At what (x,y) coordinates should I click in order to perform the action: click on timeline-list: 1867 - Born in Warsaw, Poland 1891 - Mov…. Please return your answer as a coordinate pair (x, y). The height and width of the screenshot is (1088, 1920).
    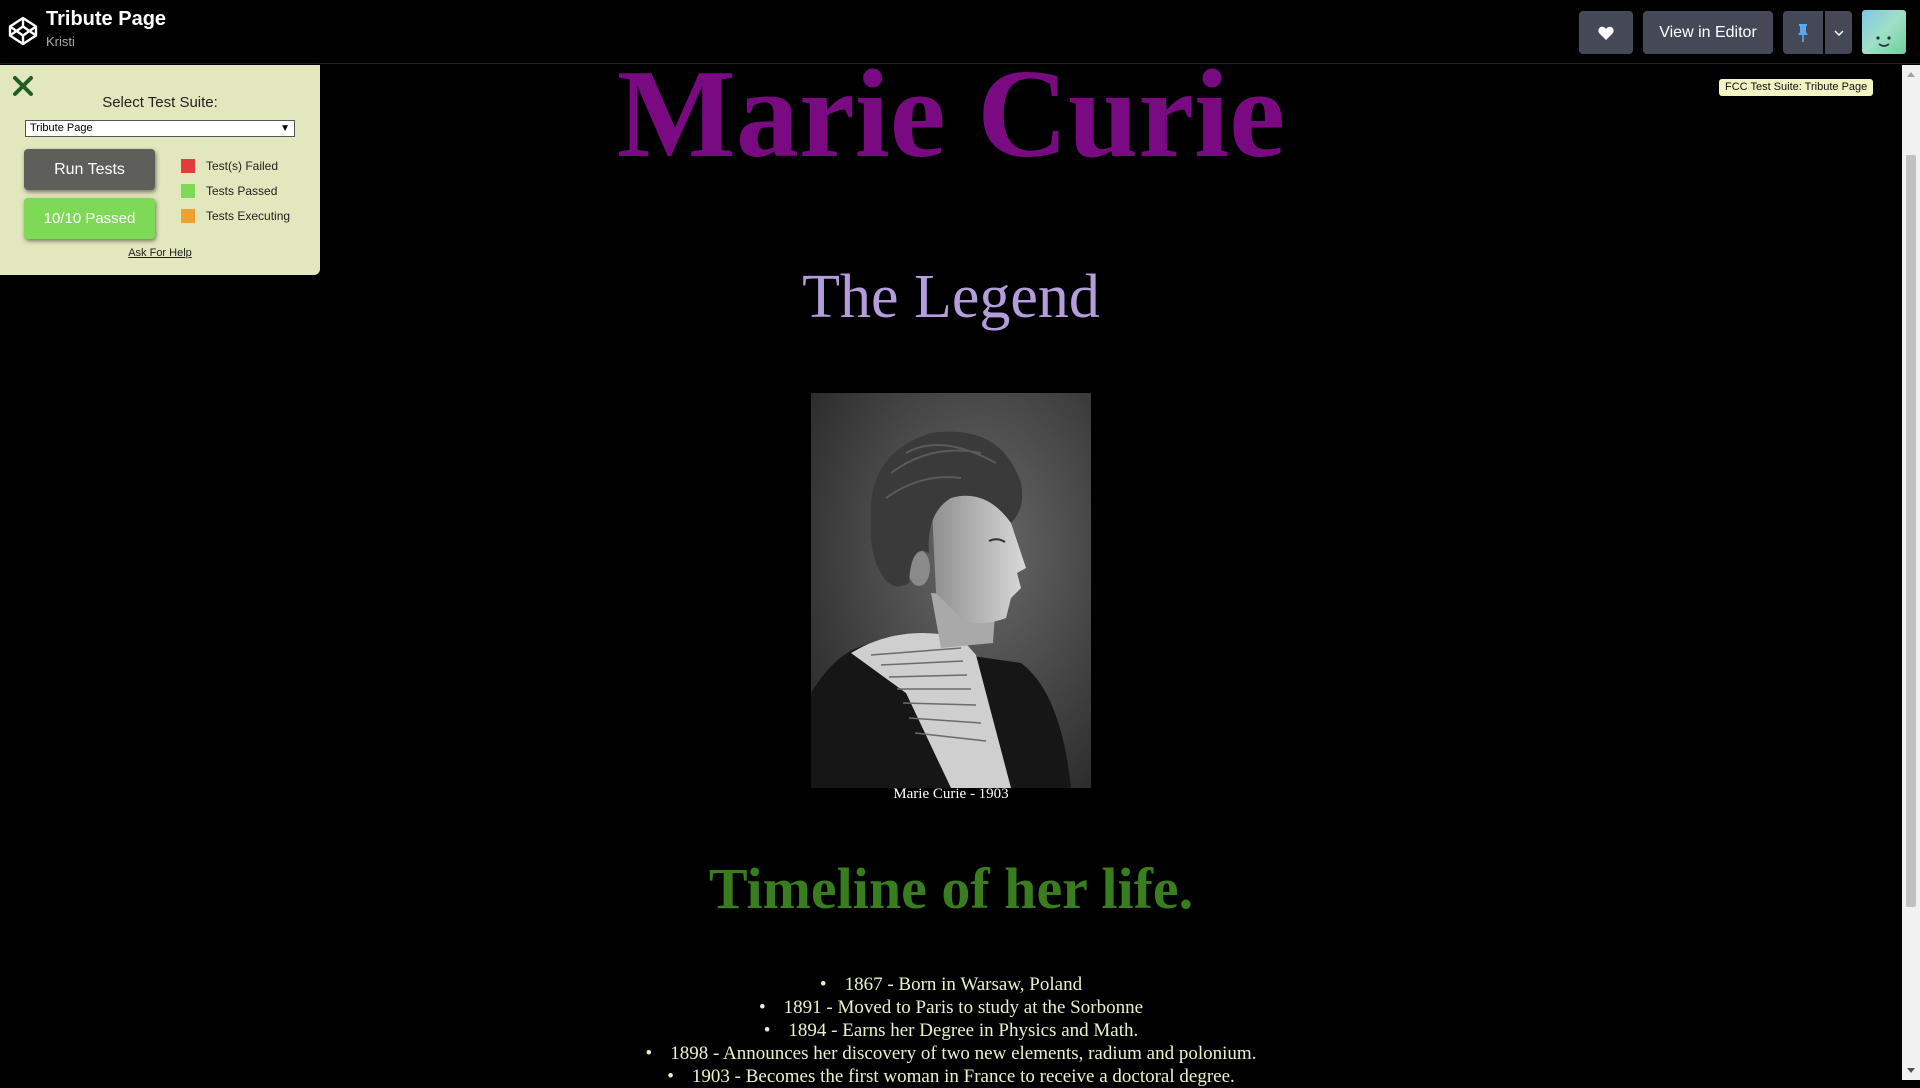
    Looking at the image, I should click on (951, 1030).